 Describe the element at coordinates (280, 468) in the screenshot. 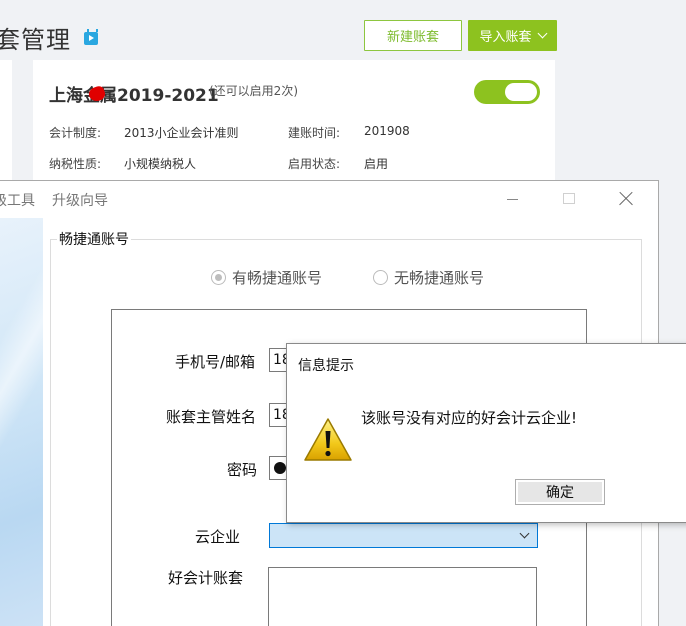

I see `password-mask-dot` at that location.